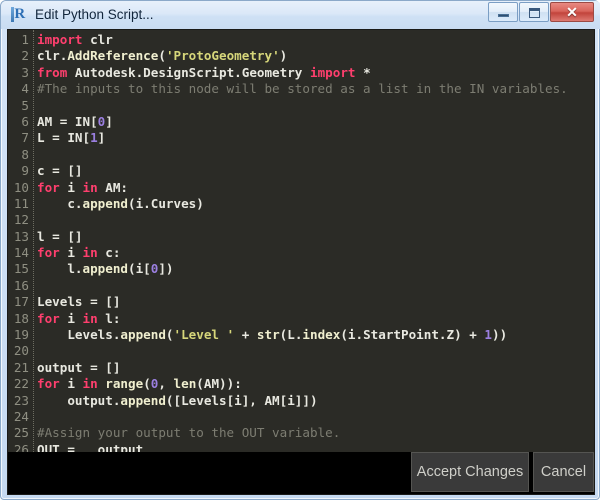  Describe the element at coordinates (301, 351) in the screenshot. I see `code-line: 20` at that location.